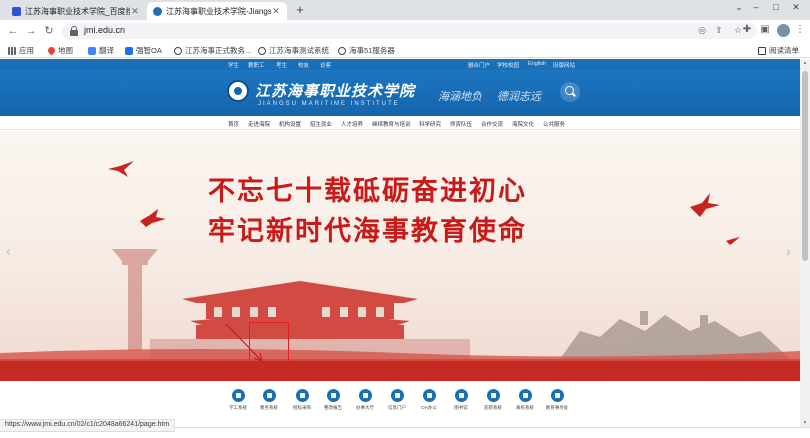  What do you see at coordinates (293, 50) in the screenshot?
I see `bookmark-test-system: 江苏海事测试系统` at bounding box center [293, 50].